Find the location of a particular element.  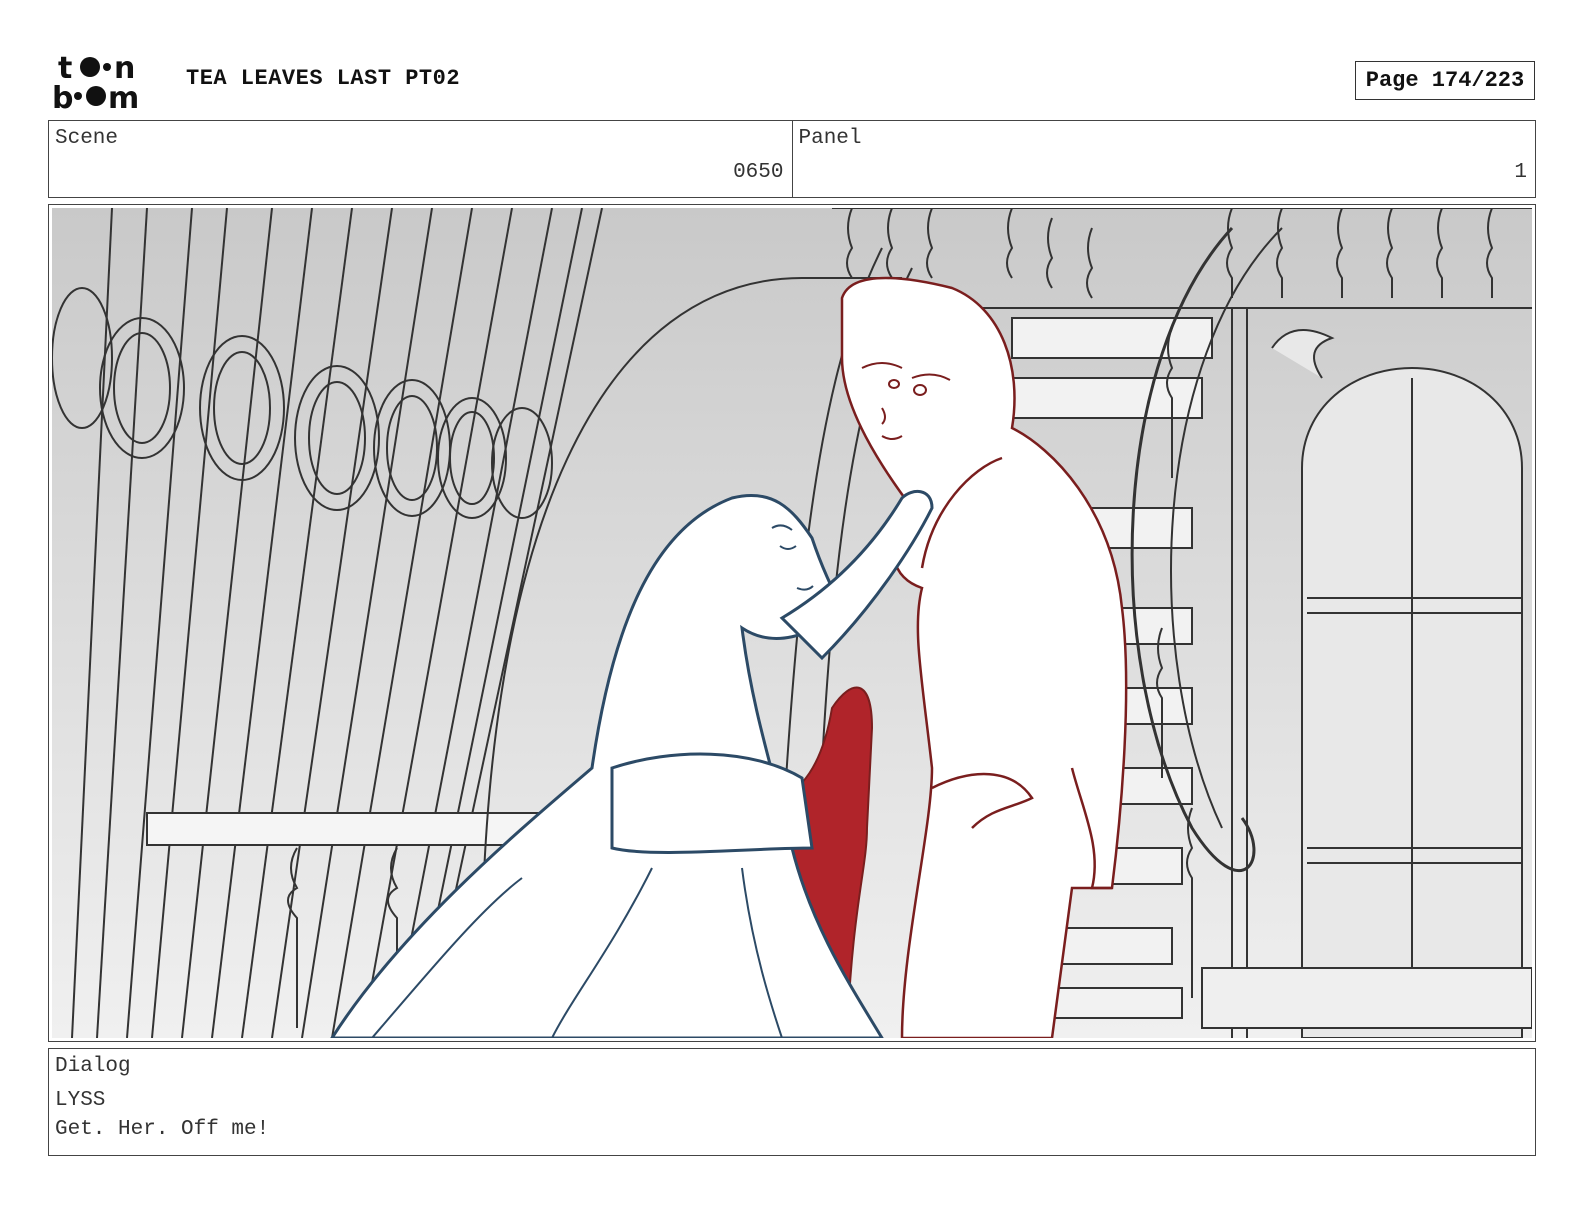

toonboom-logo: t n b m is located at coordinates (107, 82).